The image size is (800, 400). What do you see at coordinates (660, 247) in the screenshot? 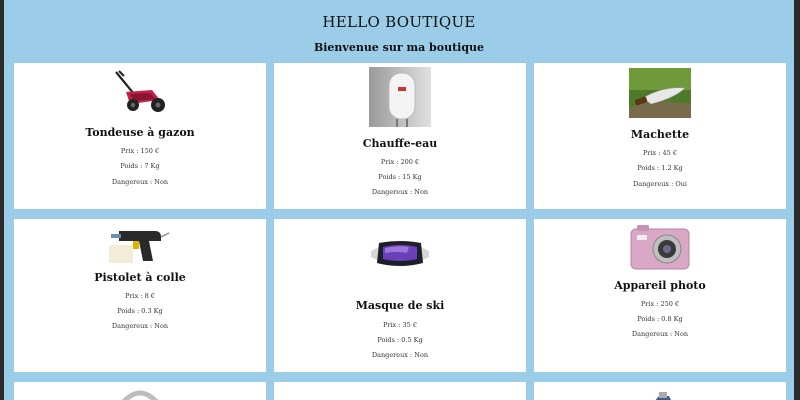
I see `camera-icon` at bounding box center [660, 247].